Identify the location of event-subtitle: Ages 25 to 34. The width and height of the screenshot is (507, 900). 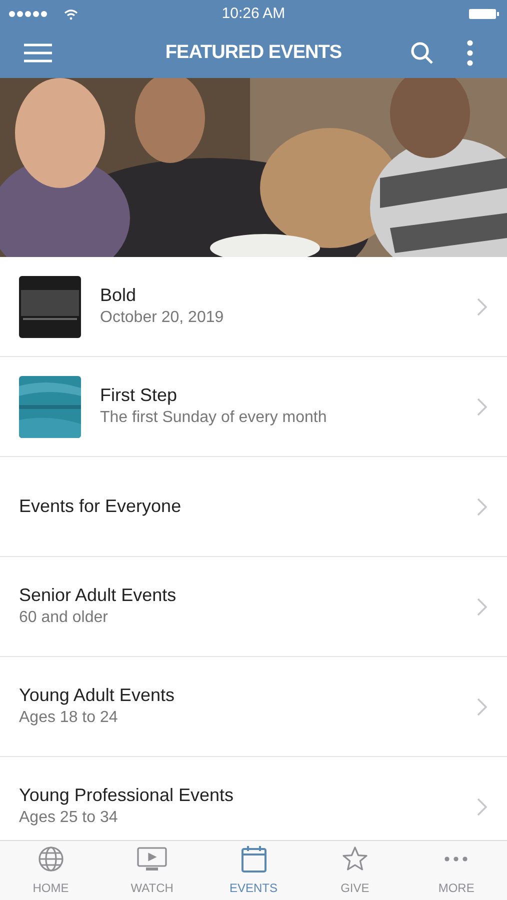
(69, 818).